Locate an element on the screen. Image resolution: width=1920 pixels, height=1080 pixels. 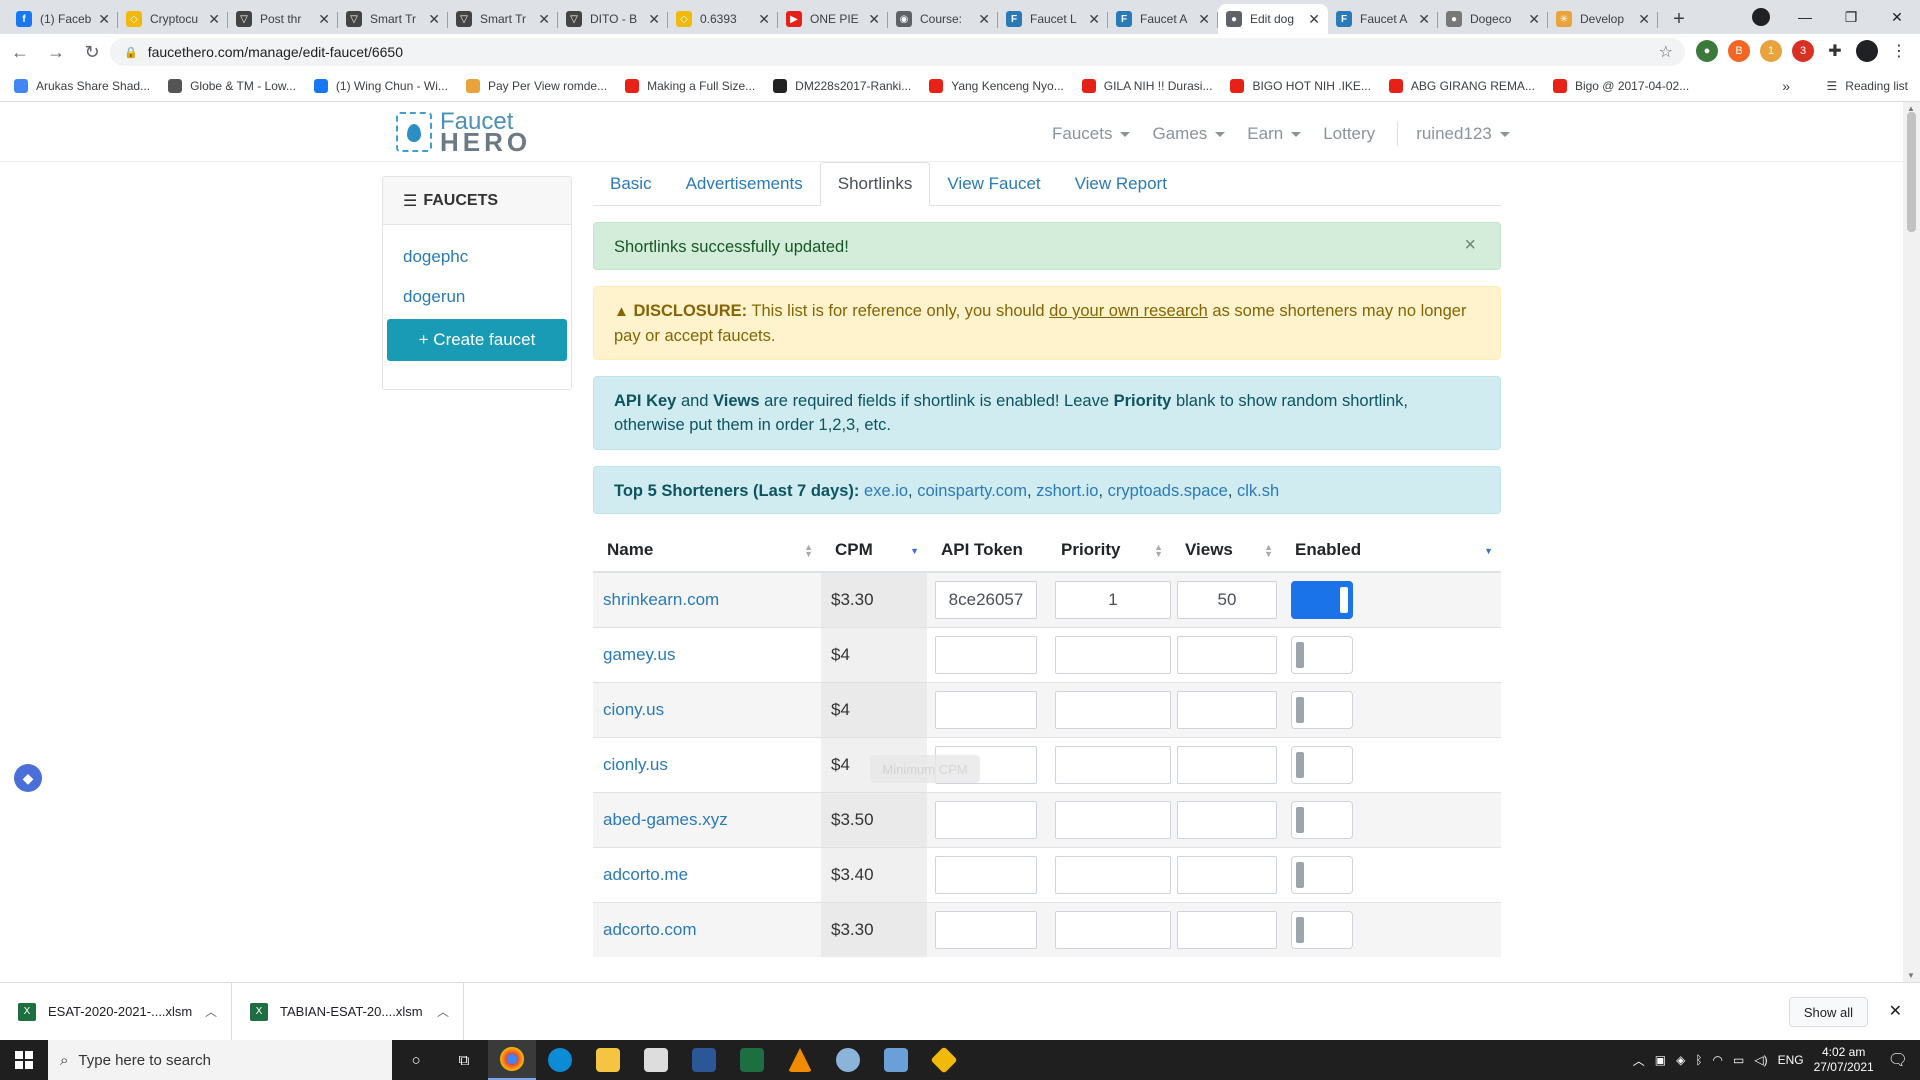
network-icon: ◠ is located at coordinates (1718, 1060).